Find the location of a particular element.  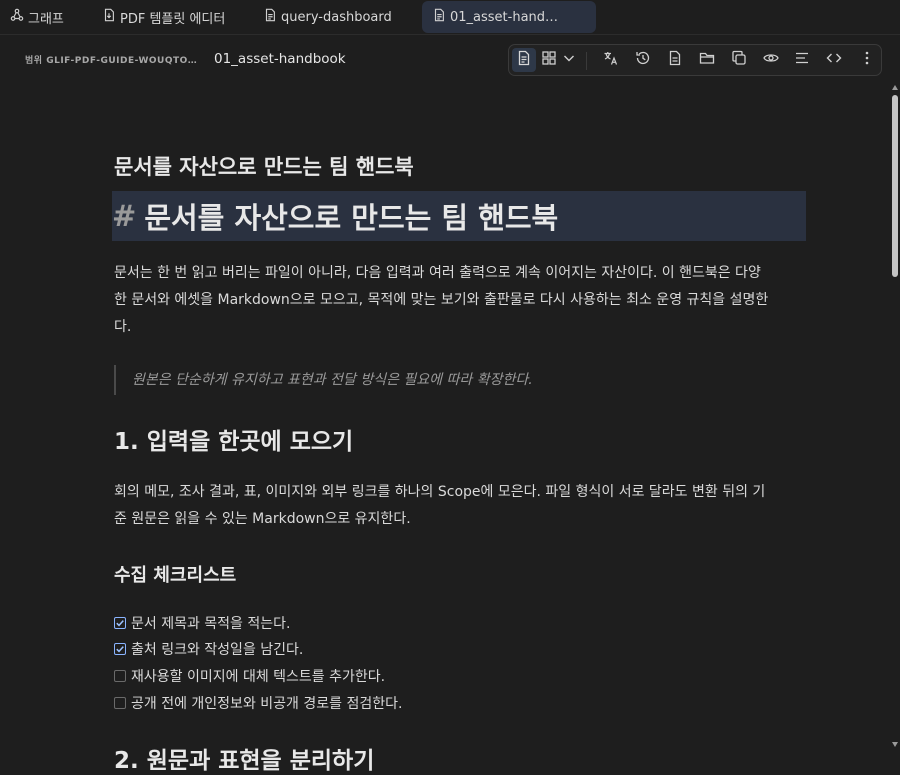

file-button is located at coordinates (675, 60).